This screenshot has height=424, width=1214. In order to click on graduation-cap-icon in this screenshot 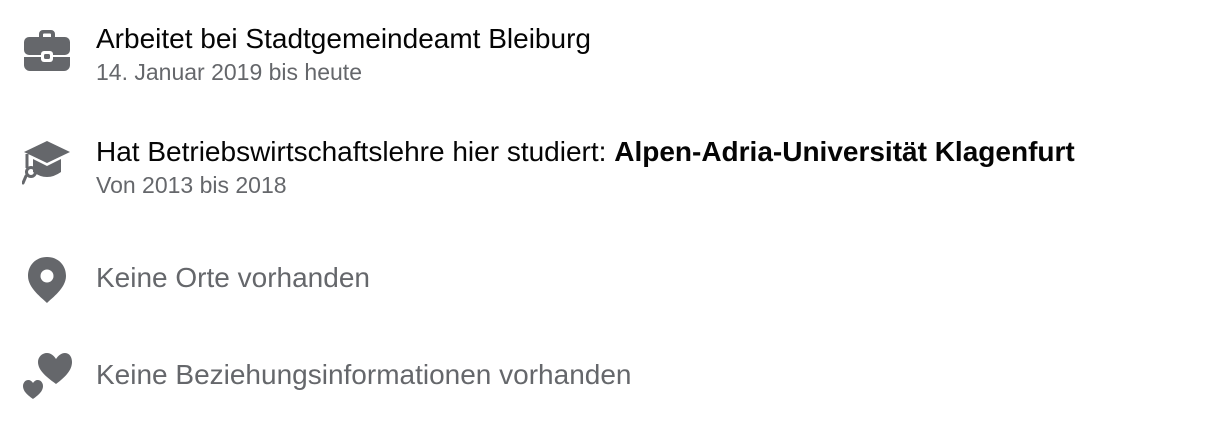, I will do `click(47, 163)`.